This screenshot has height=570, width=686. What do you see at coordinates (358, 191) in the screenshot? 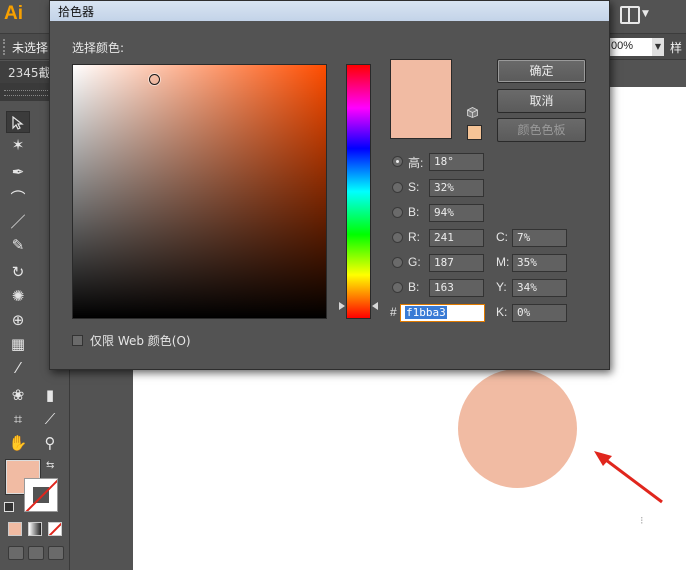
I see `hue-slider` at bounding box center [358, 191].